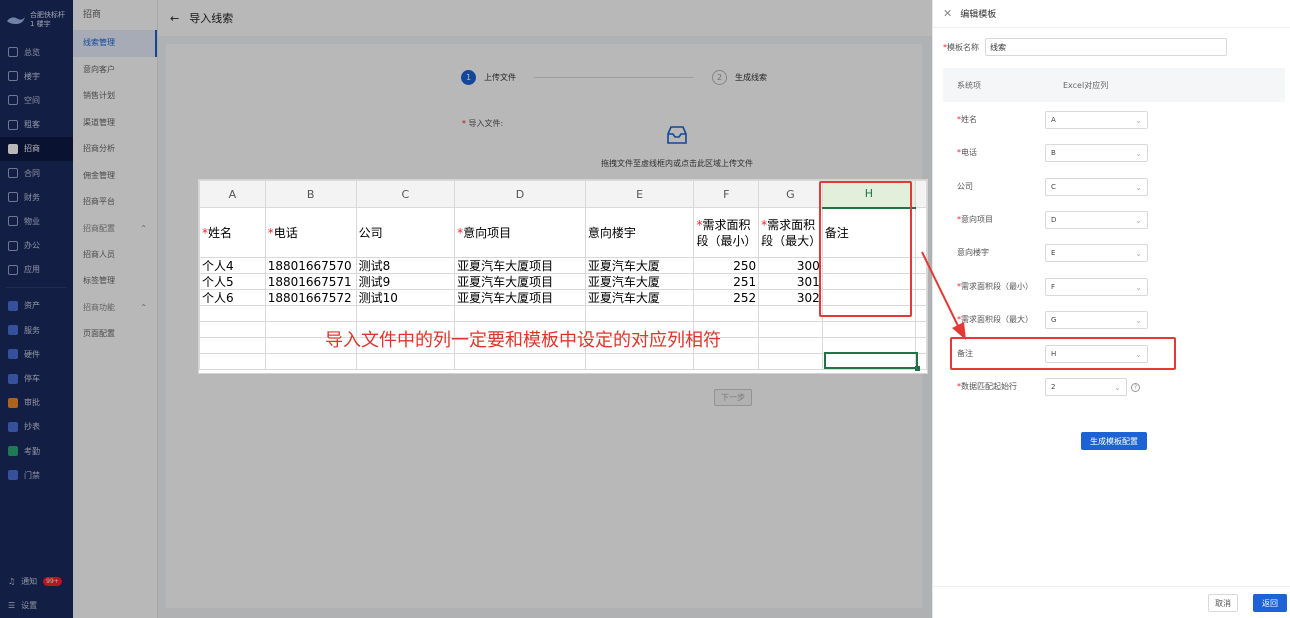 This screenshot has height=618, width=1290. I want to click on excel-cell: 测试9, so click(405, 281).